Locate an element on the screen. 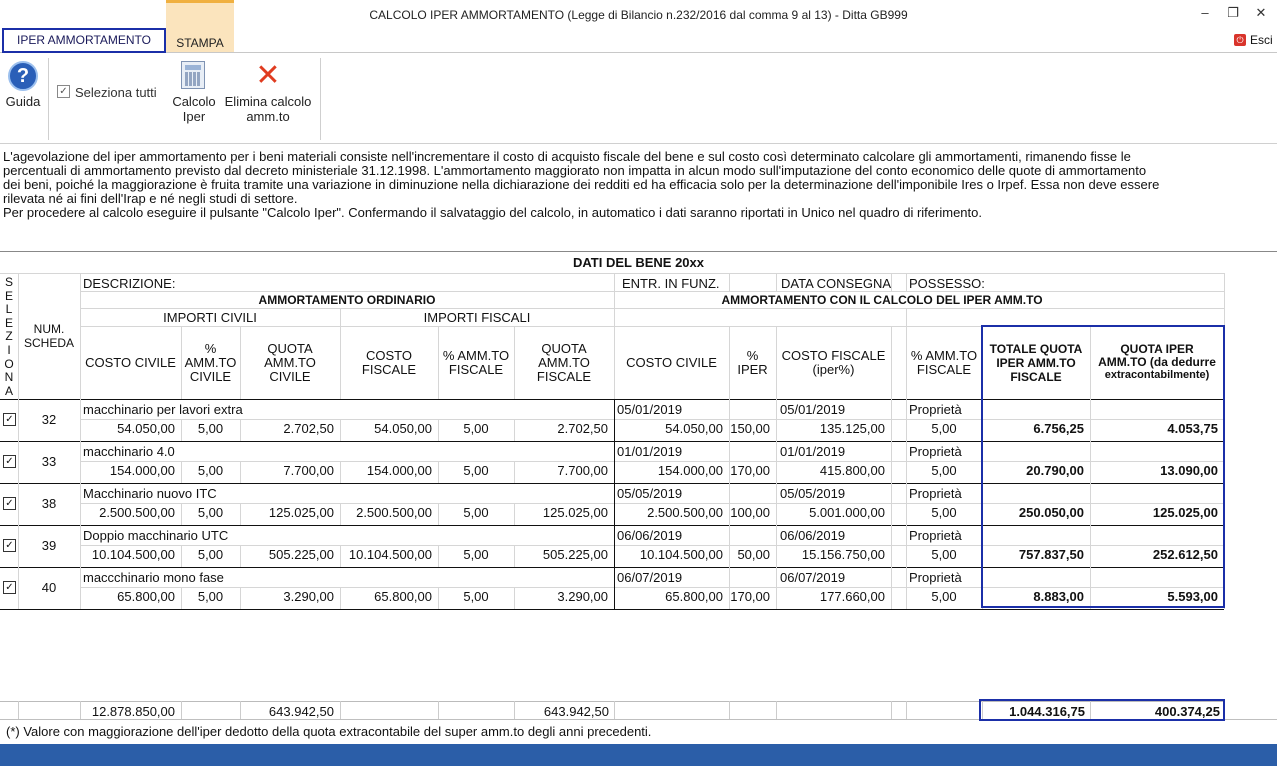 This screenshot has width=1277, height=766. cell-costo-fiscale-iper: 15.156.750,00 is located at coordinates (843, 554).